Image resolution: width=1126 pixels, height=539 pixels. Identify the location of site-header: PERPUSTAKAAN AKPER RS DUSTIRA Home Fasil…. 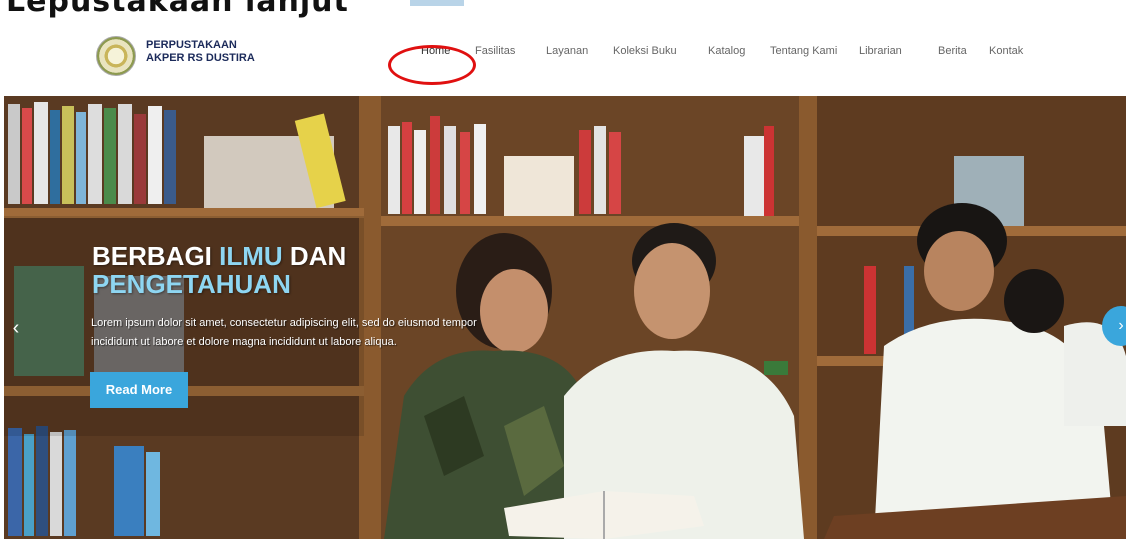
(563, 62).